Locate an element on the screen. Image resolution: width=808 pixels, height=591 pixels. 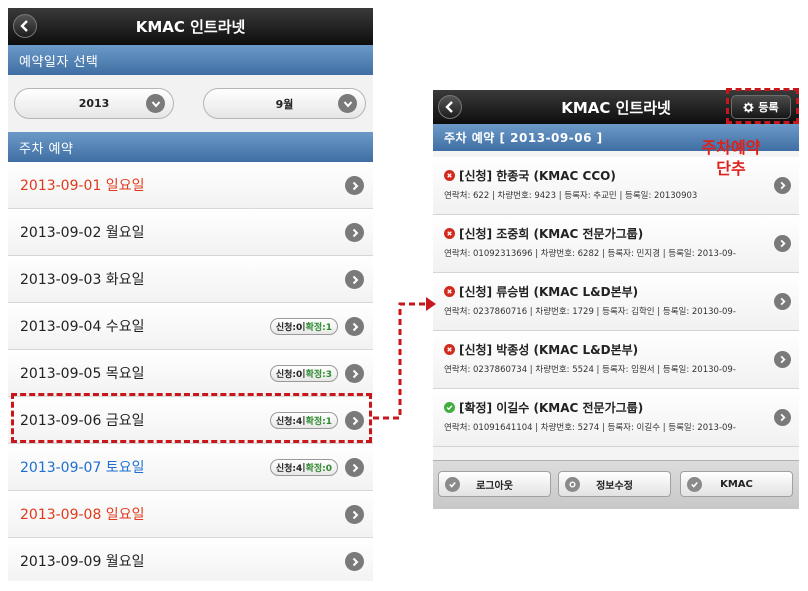
app-header: KMAC 인트라넷 is located at coordinates (190, 26).